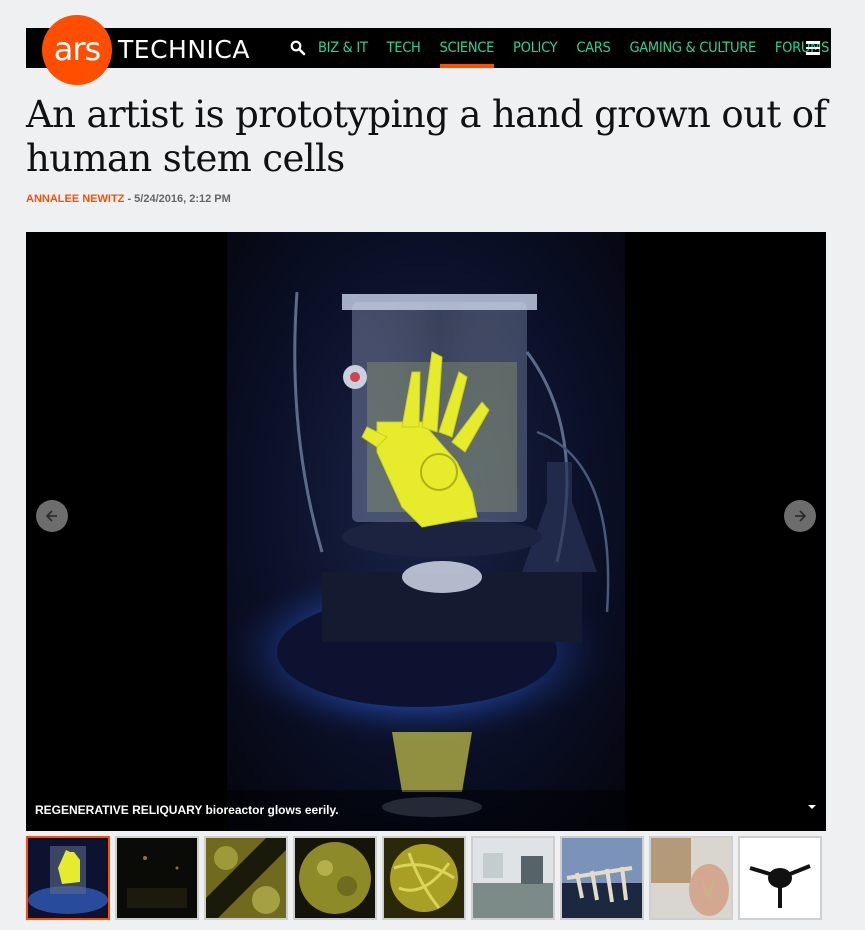 Image resolution: width=865 pixels, height=930 pixels. Describe the element at coordinates (75, 199) in the screenshot. I see `author-link: ANNALEE NEWITZ` at that location.